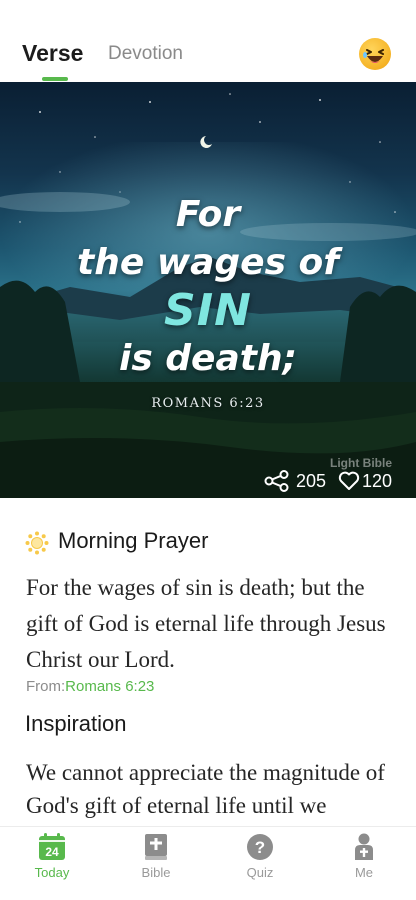 The width and height of the screenshot is (416, 900). I want to click on nav-label: Today, so click(52, 872).